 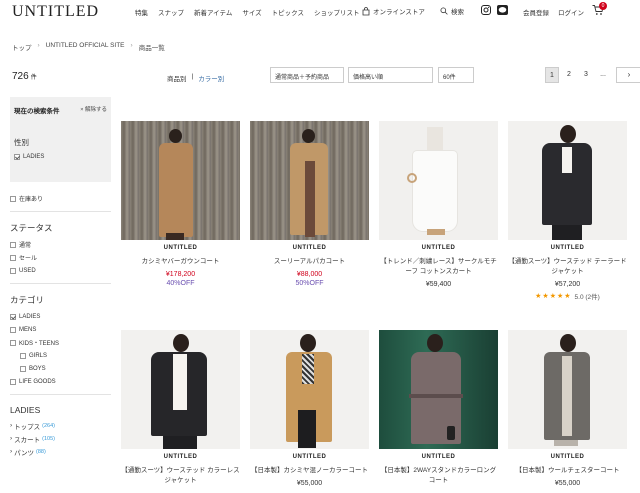 I want to click on category-title: カテゴリ, so click(x=27, y=300).